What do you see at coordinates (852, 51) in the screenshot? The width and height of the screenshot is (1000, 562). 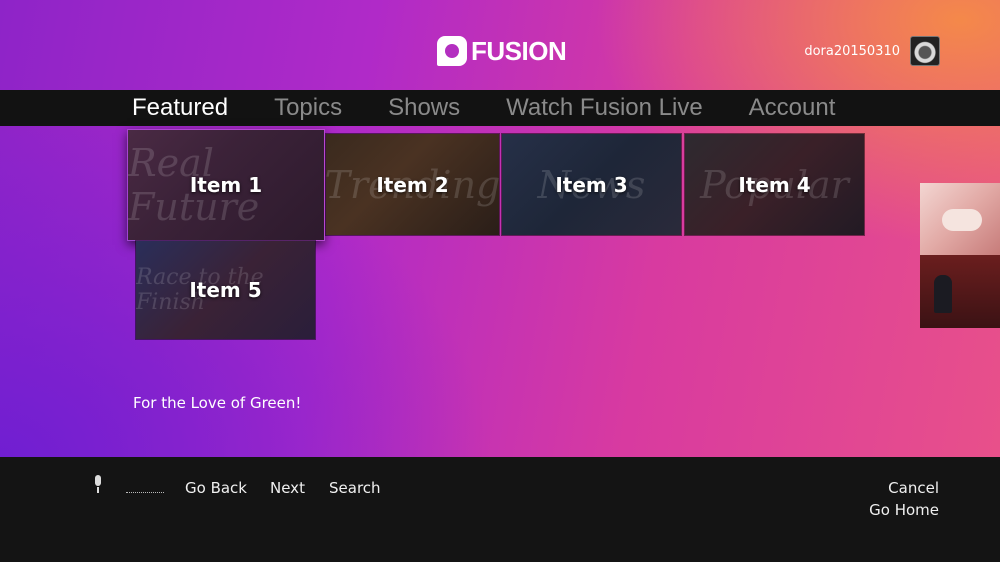 I see `username: dora20150310` at bounding box center [852, 51].